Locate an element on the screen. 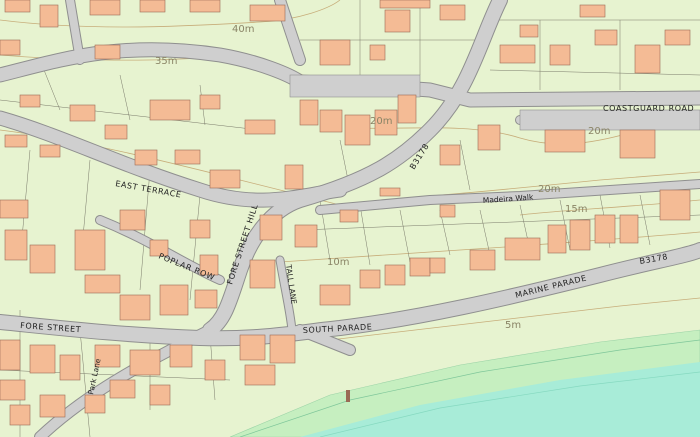 This screenshot has width=700, height=437. contour-label-40m: 40m is located at coordinates (243, 29).